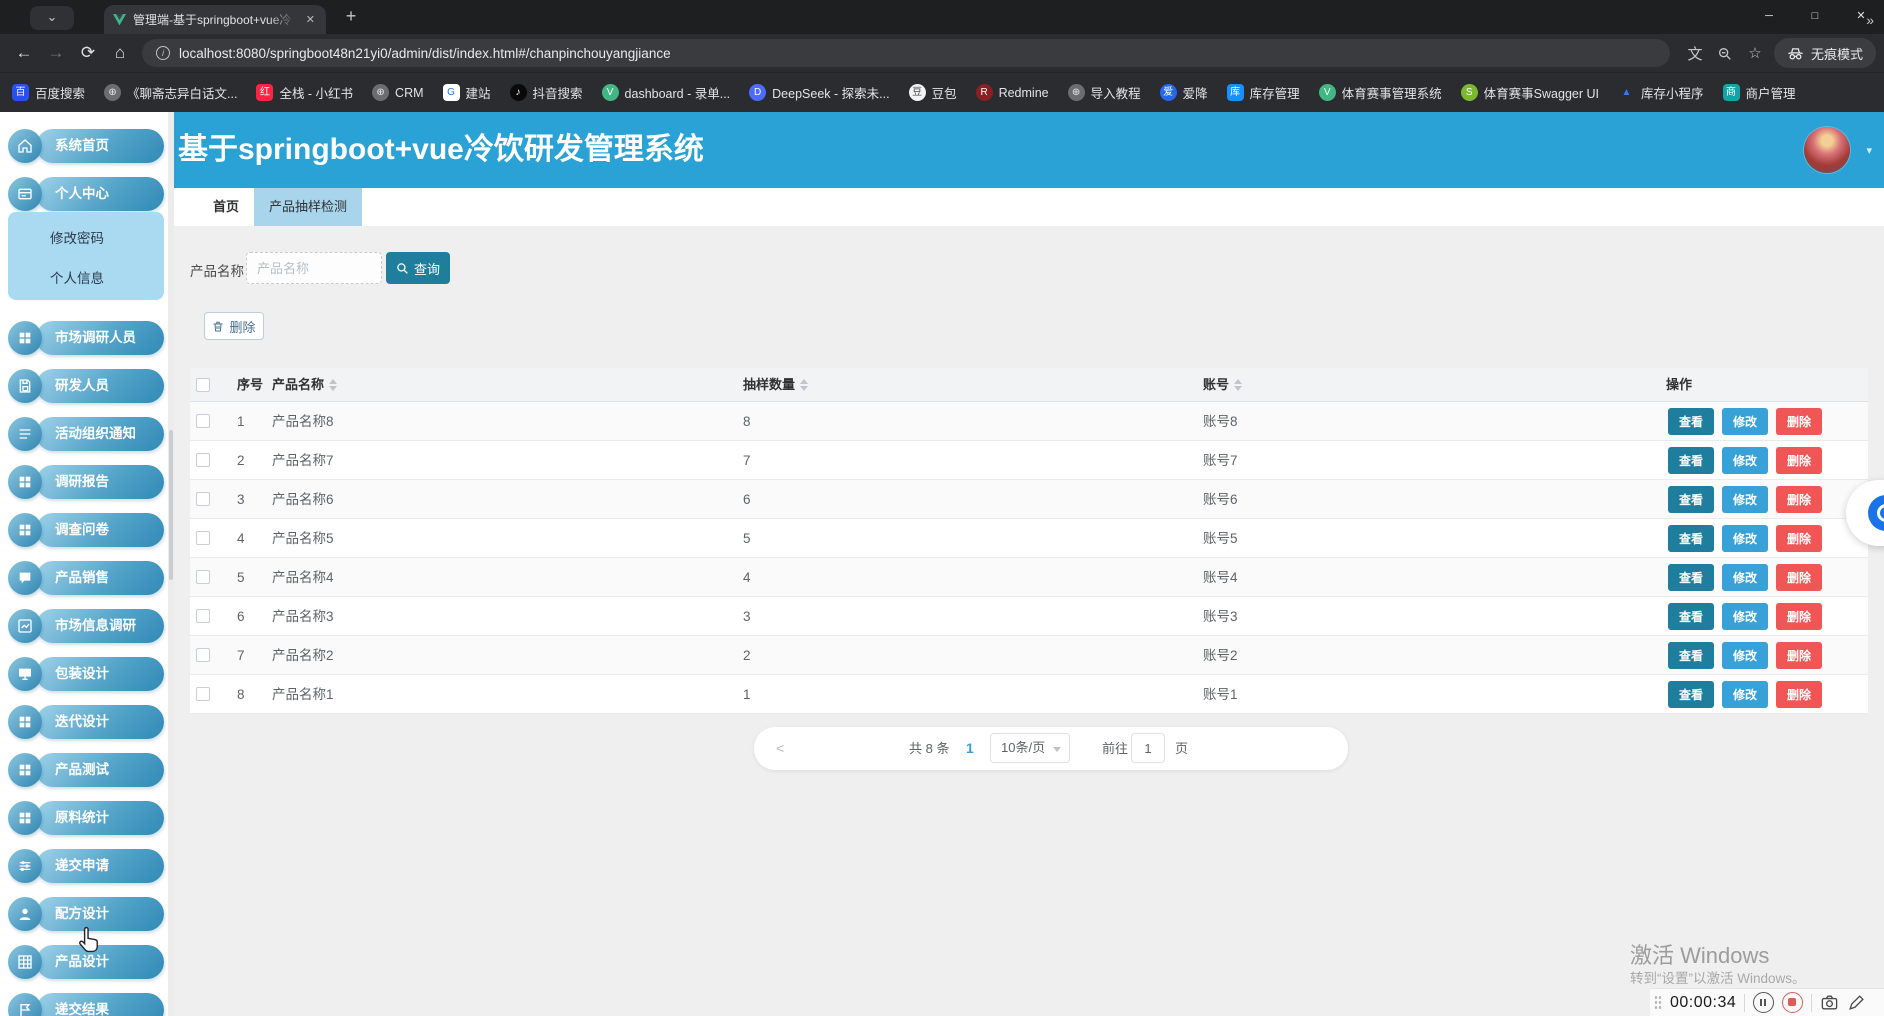  What do you see at coordinates (1769, 17) in the screenshot?
I see `minimize-button: ─` at bounding box center [1769, 17].